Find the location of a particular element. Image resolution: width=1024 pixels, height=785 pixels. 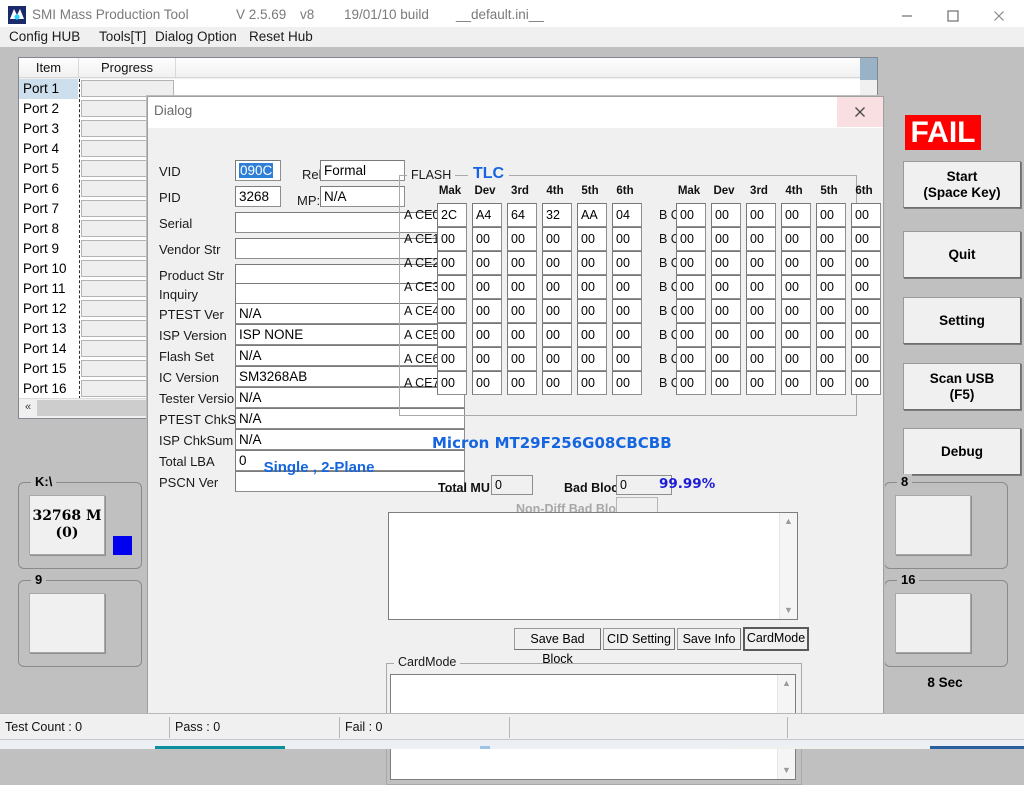

flash-id-cell: 32 is located at coordinates (557, 215).